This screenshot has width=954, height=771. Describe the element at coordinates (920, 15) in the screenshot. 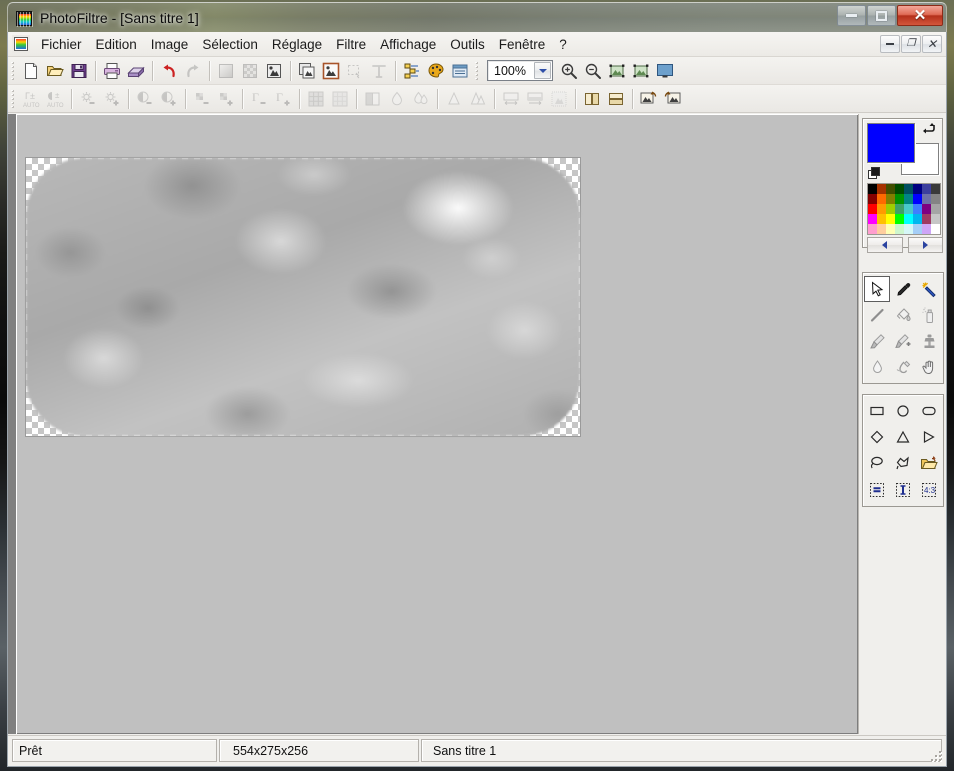

I see `window-close-button: ✕` at that location.